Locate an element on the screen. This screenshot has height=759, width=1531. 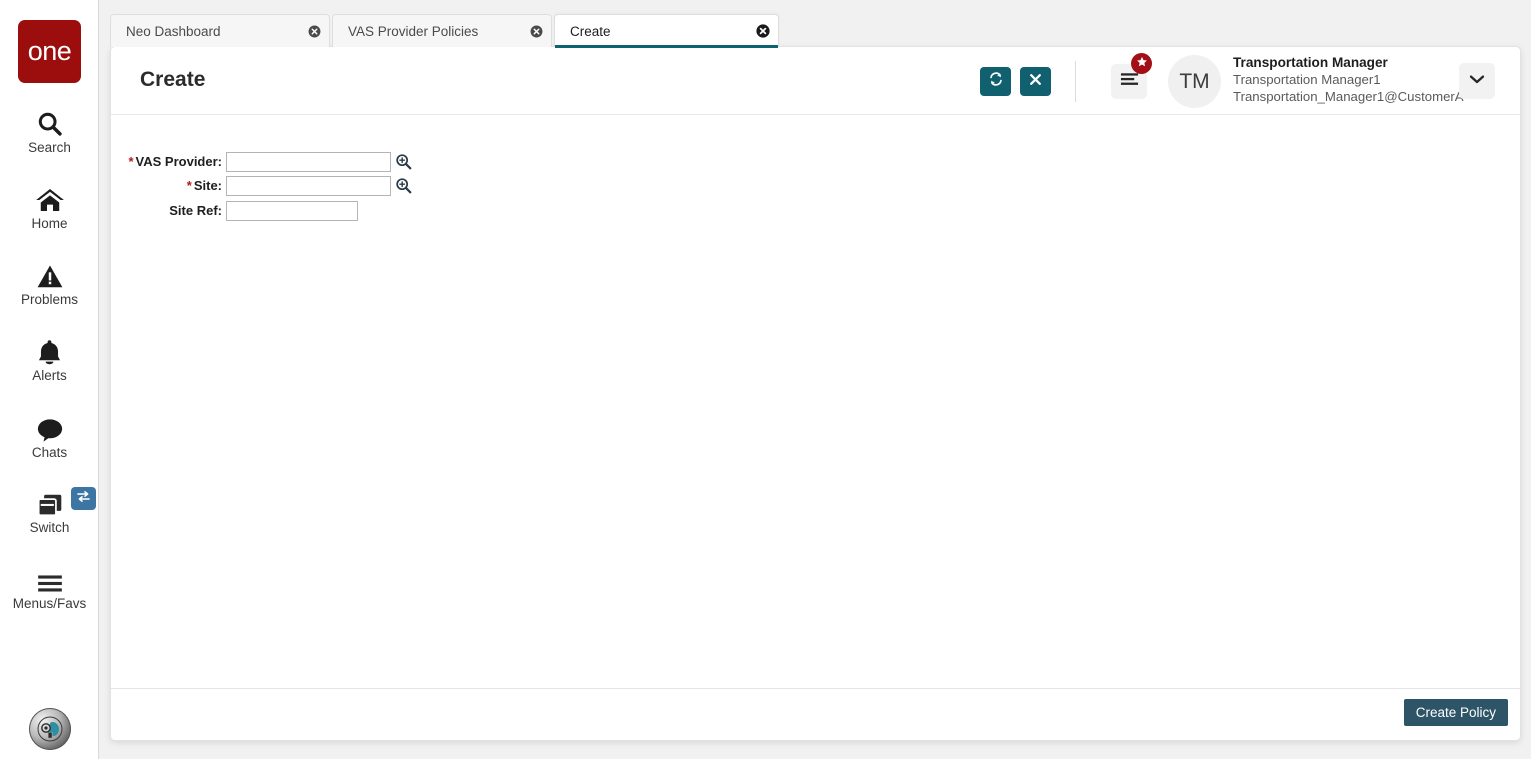
sidebar-item-alerts: Alerts is located at coordinates (49, 358).